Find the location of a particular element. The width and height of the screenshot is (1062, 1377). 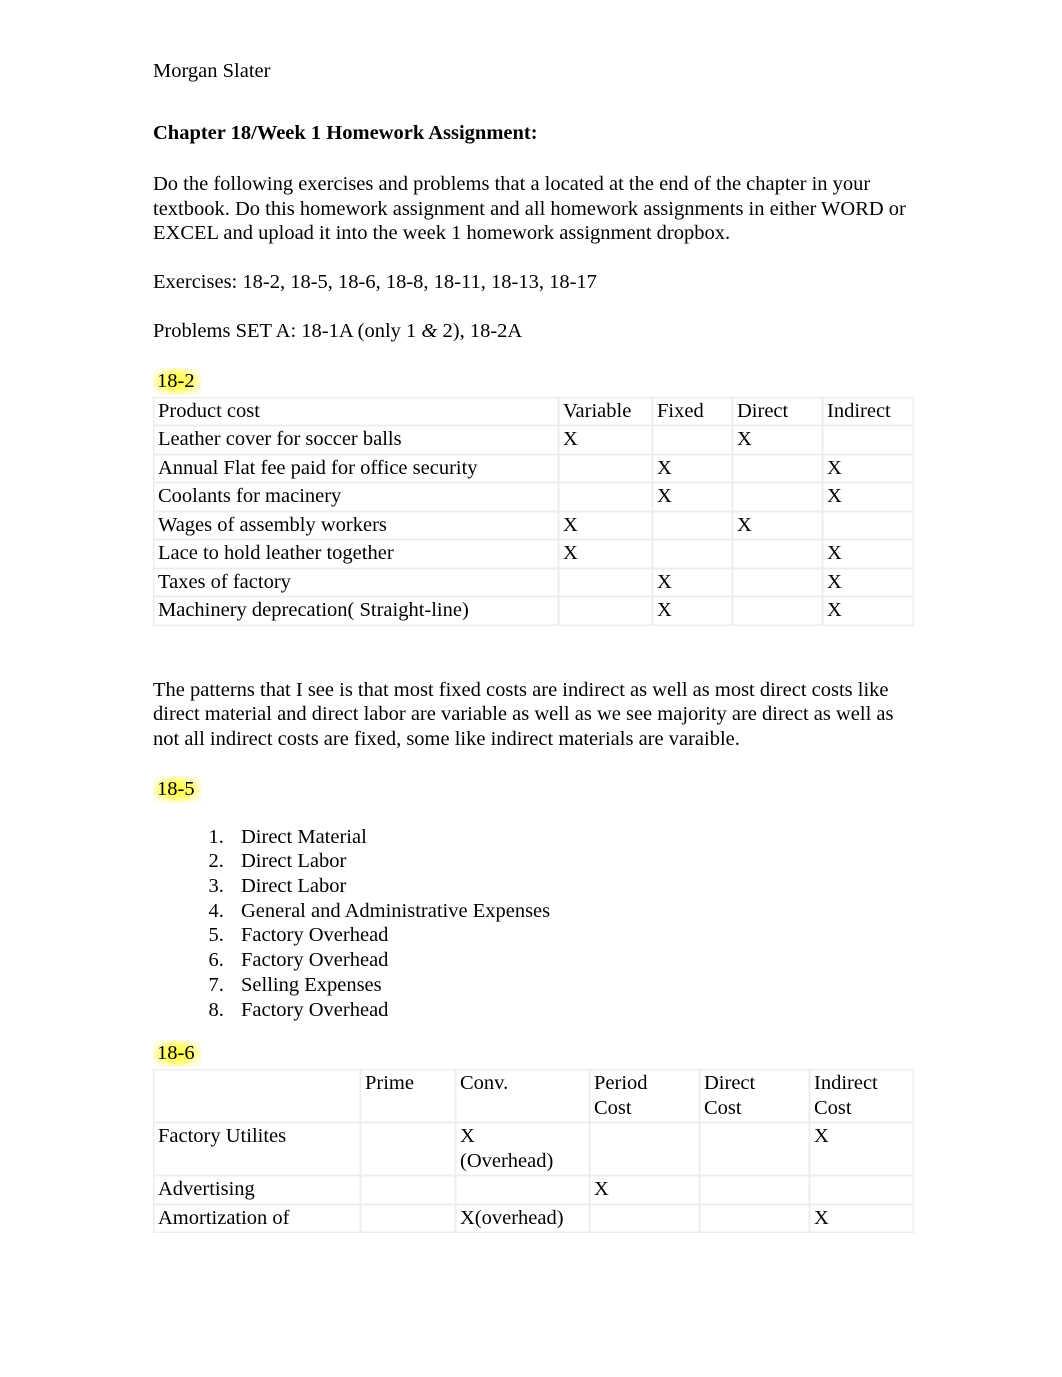

conv-line-2: (Overhead) is located at coordinates (507, 1160).